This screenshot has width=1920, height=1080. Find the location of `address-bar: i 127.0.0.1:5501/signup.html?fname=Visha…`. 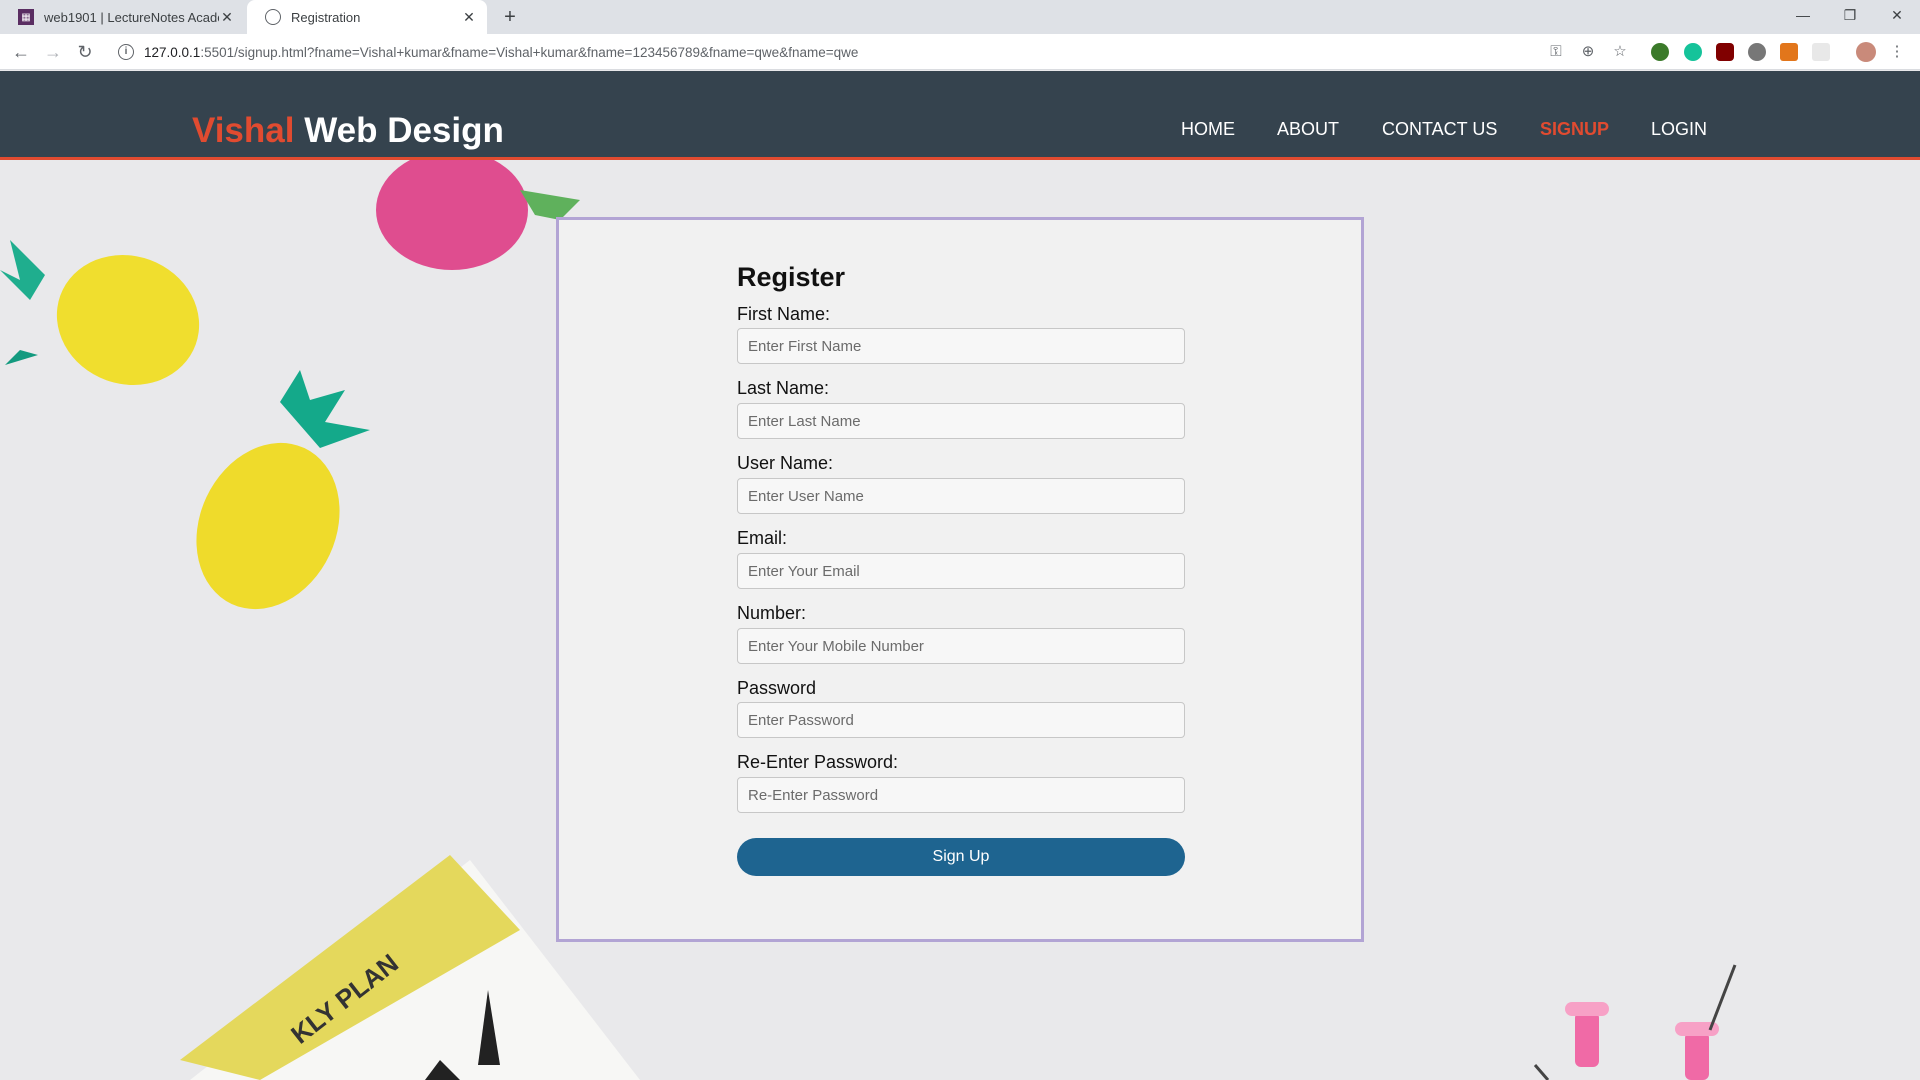

address-bar: i 127.0.0.1:5501/signup.html?fname=Visha… is located at coordinates (838, 52).